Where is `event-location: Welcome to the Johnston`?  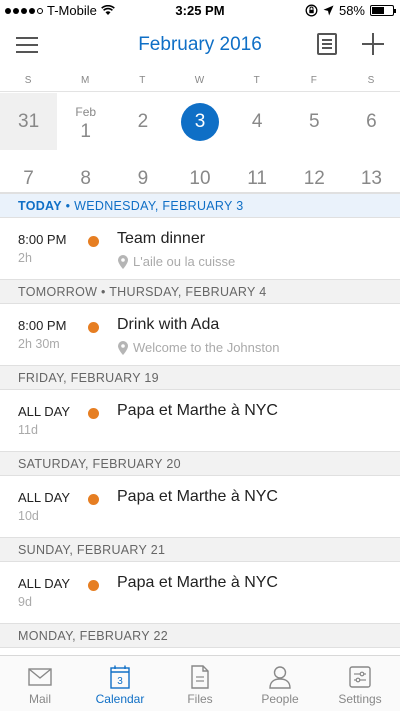
event-location: Welcome to the Johnston is located at coordinates (198, 347).